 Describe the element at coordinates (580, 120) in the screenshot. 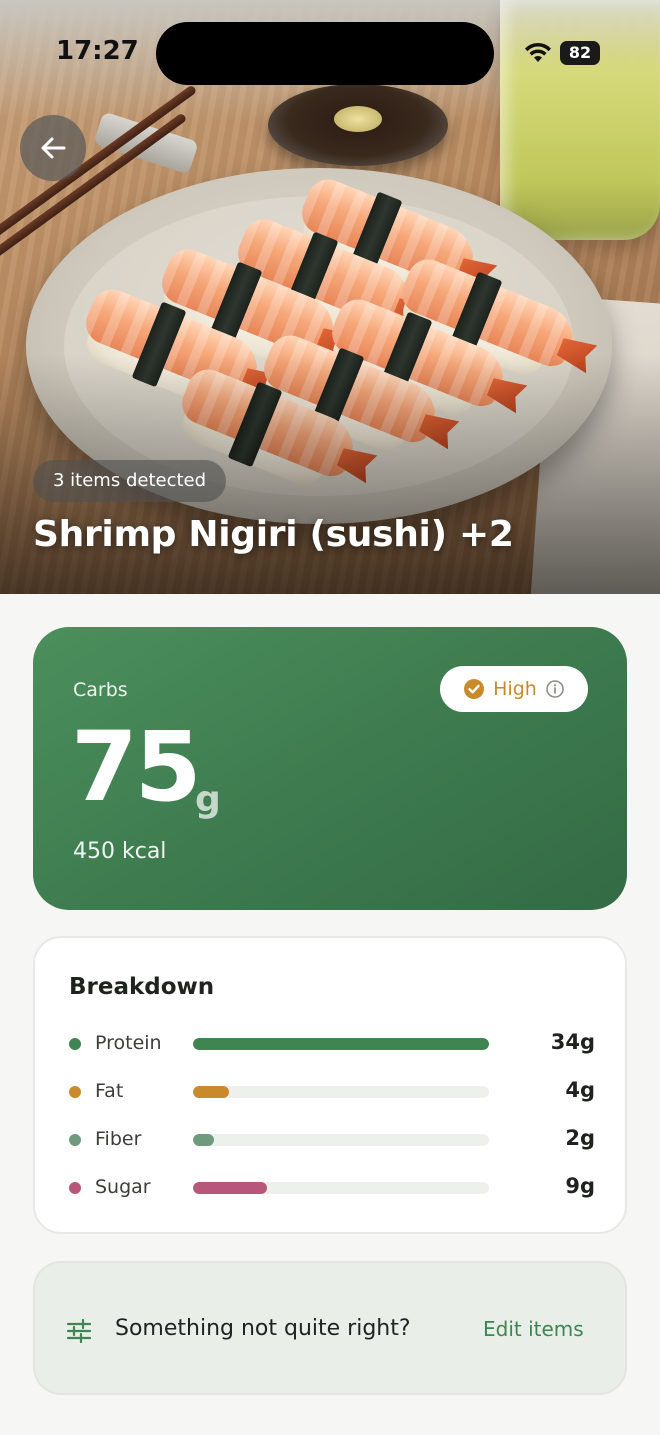

I see `tea-glass` at that location.